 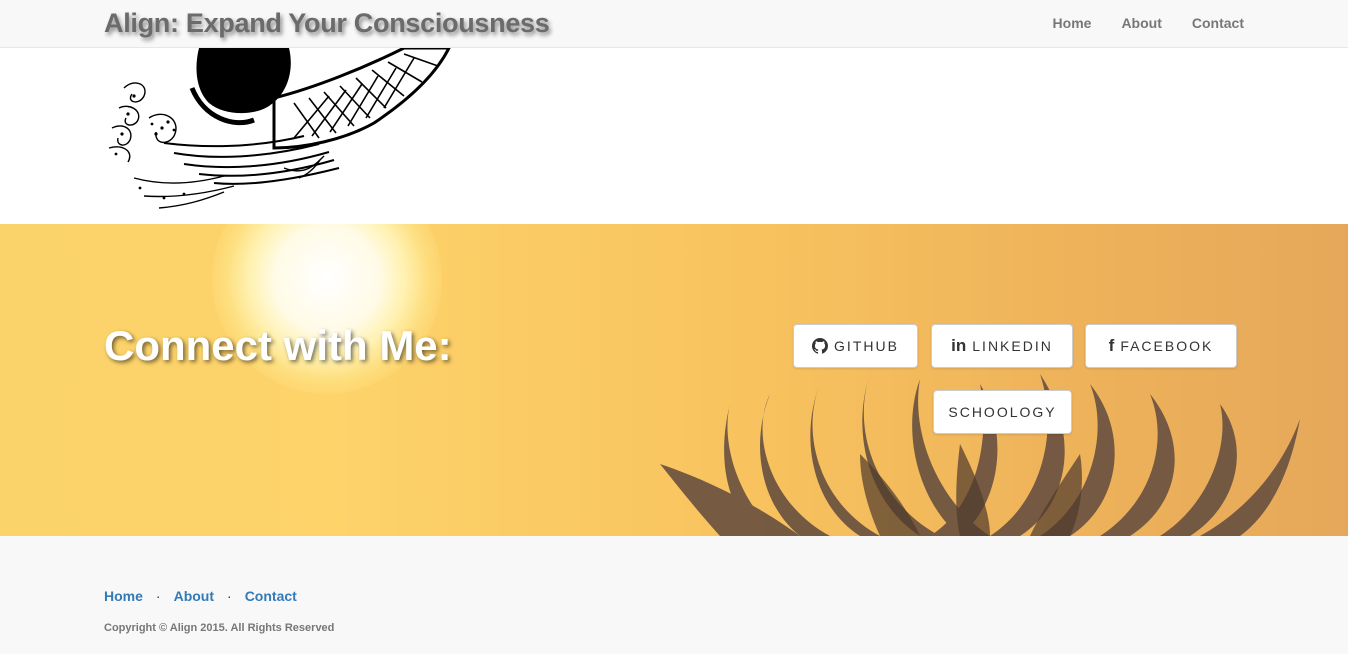 I want to click on github-label: GITHUB, so click(x=866, y=346).